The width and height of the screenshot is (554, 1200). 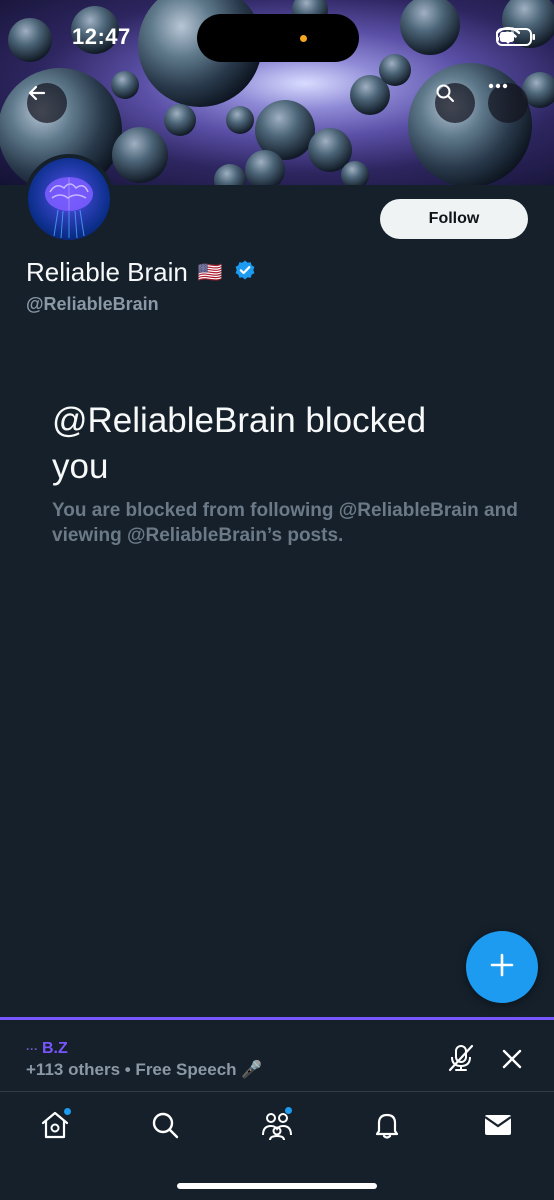 I want to click on spaces-dock: ··· B.Z +113 others • Free Speech 🎤, so click(x=277, y=1054).